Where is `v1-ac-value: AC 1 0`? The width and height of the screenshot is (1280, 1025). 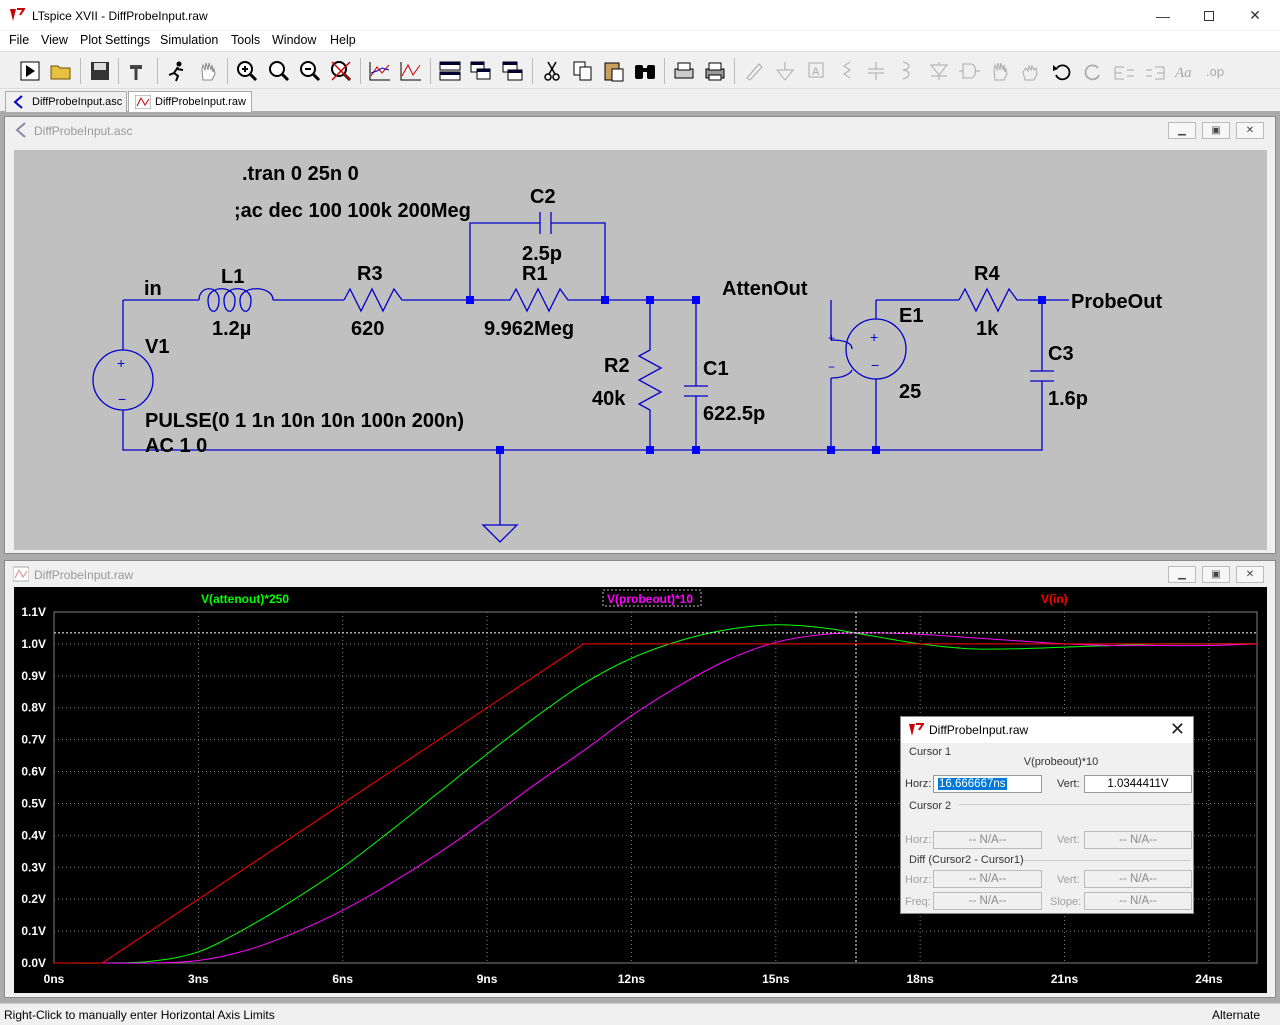 v1-ac-value: AC 1 0 is located at coordinates (176, 446).